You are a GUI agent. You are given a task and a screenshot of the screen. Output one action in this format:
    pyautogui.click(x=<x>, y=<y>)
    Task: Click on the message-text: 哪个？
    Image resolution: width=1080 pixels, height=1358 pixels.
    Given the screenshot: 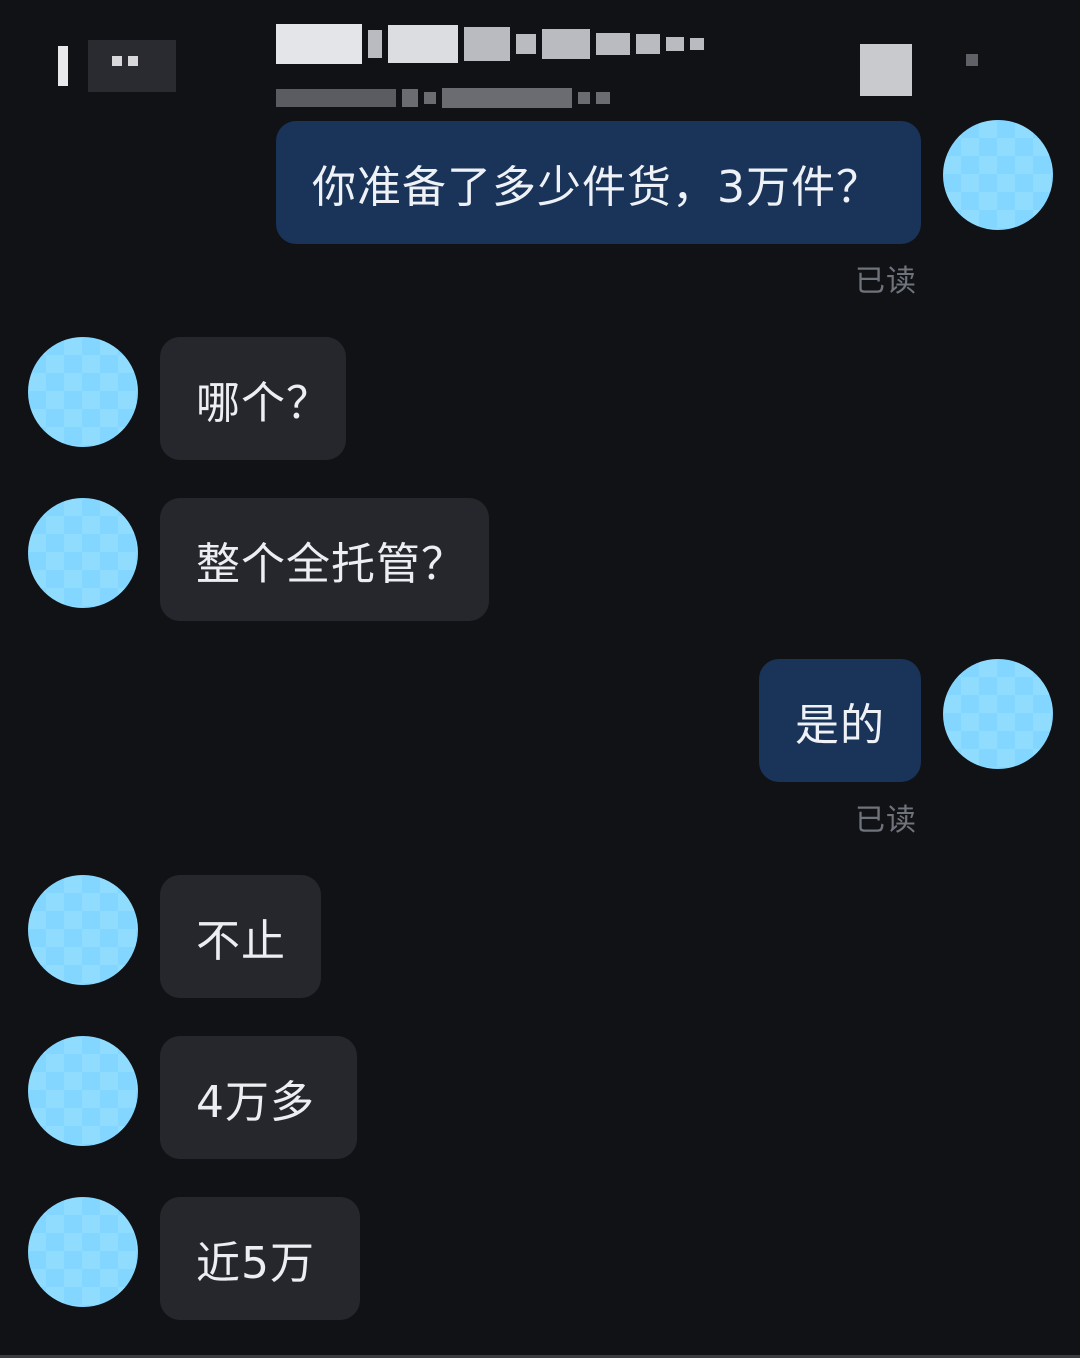 What is the action you would take?
    pyautogui.click(x=263, y=403)
    